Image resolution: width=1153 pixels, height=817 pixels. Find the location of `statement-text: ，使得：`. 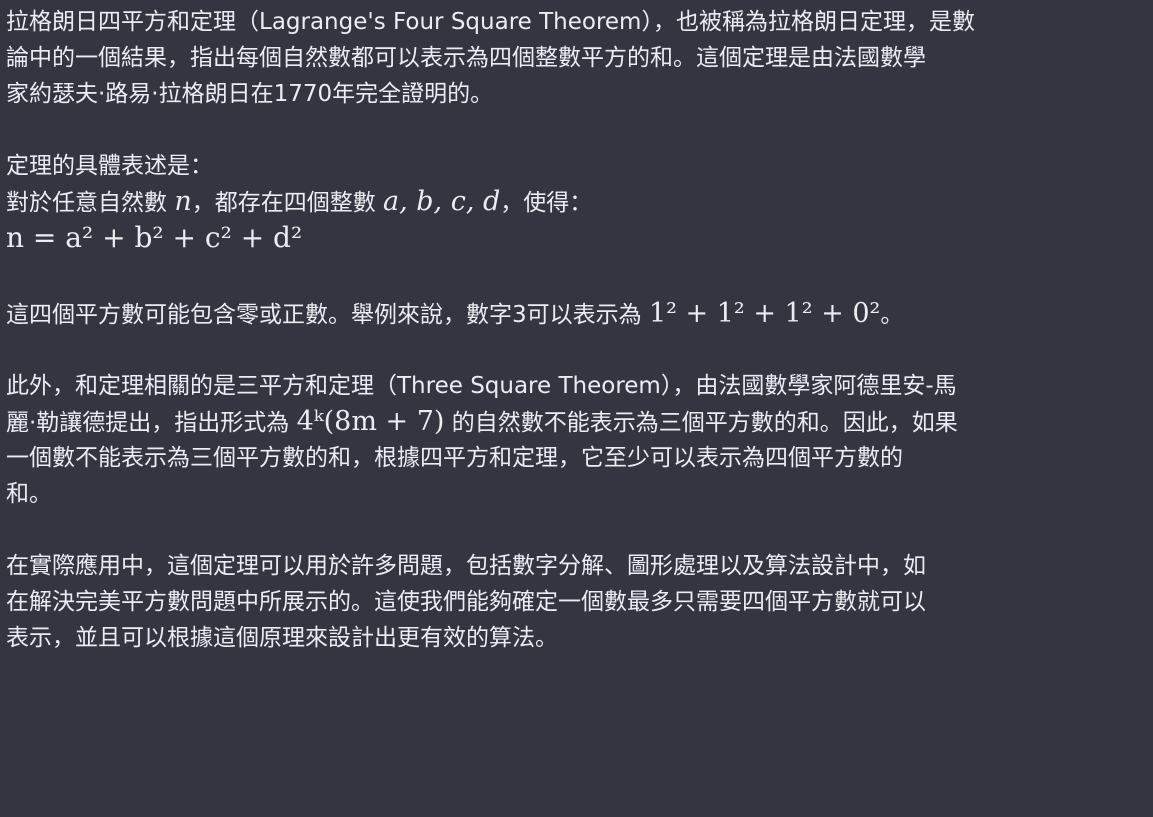

statement-text: ，使得： is located at coordinates (546, 203).